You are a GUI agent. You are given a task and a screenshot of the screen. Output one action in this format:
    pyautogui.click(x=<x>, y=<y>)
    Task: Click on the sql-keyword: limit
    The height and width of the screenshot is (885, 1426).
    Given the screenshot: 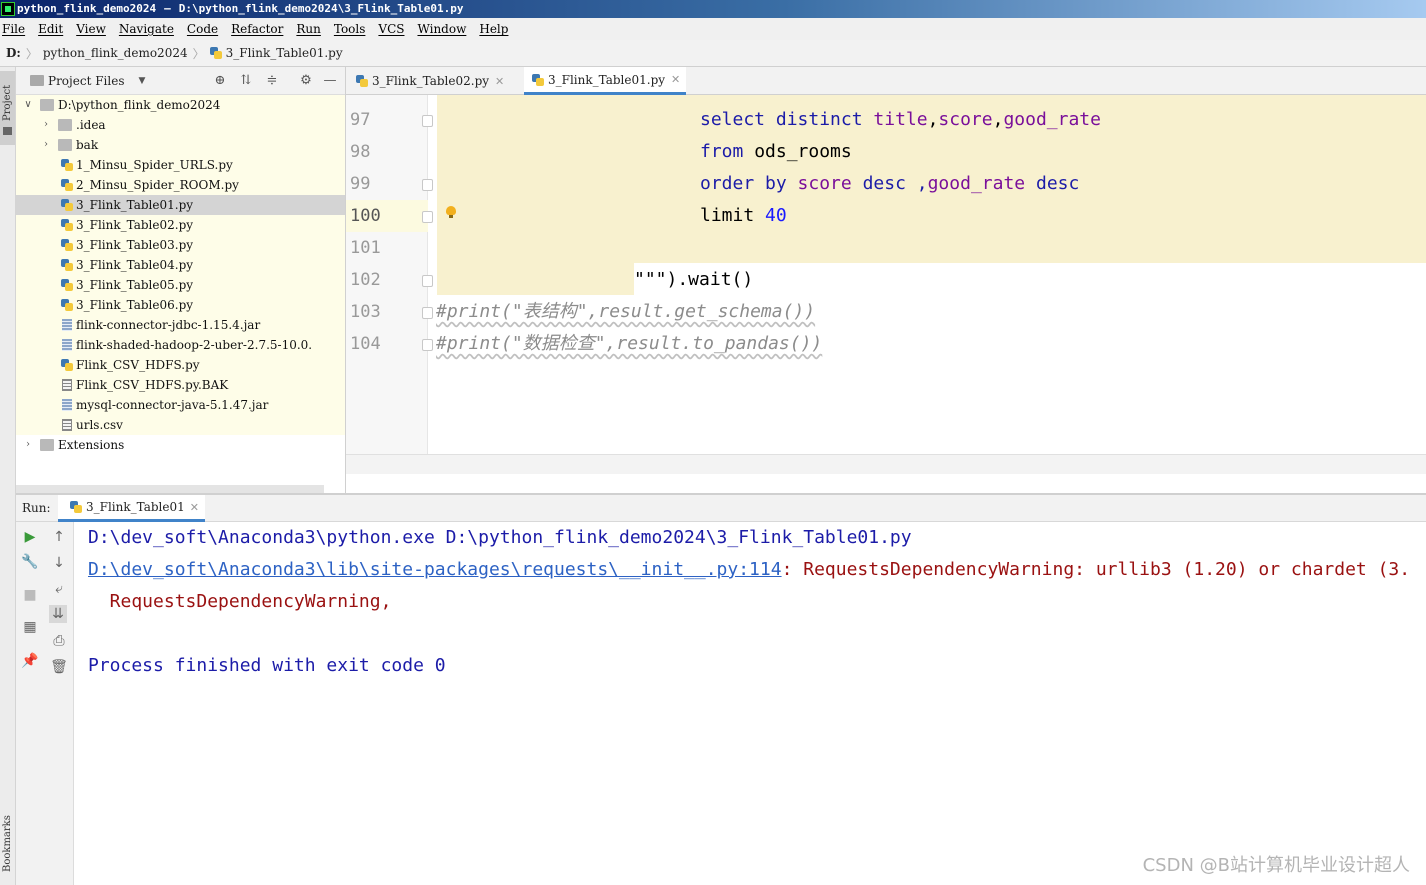 What is the action you would take?
    pyautogui.click(x=733, y=215)
    